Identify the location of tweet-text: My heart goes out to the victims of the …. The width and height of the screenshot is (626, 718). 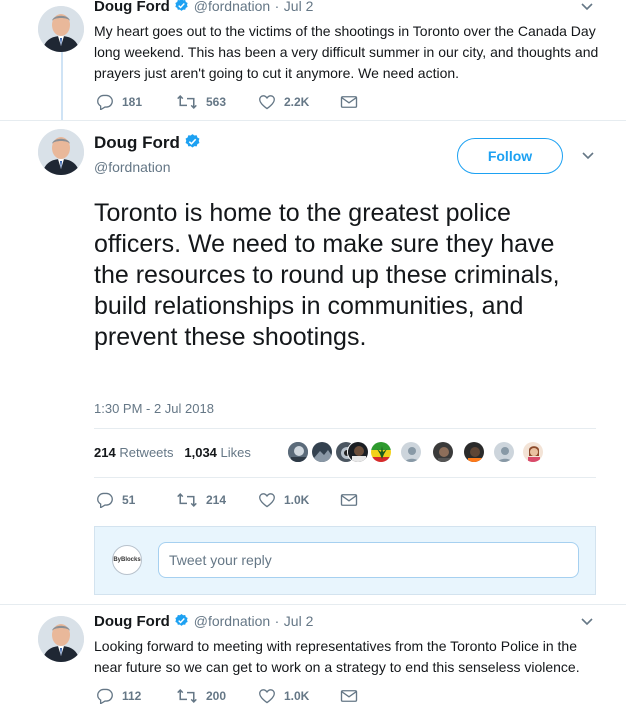
(346, 52).